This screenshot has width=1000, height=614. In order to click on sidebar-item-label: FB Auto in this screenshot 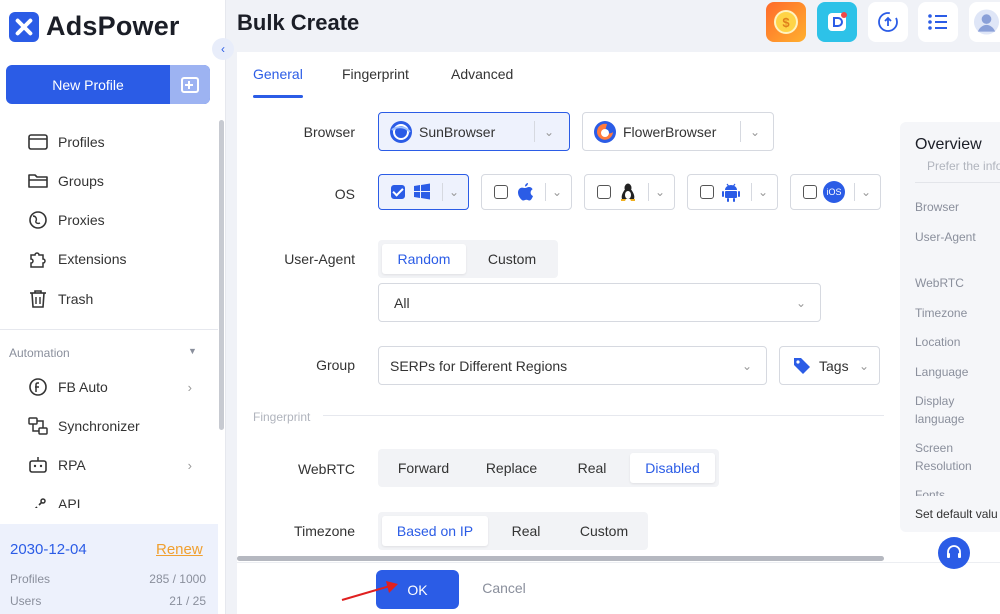, I will do `click(83, 387)`.